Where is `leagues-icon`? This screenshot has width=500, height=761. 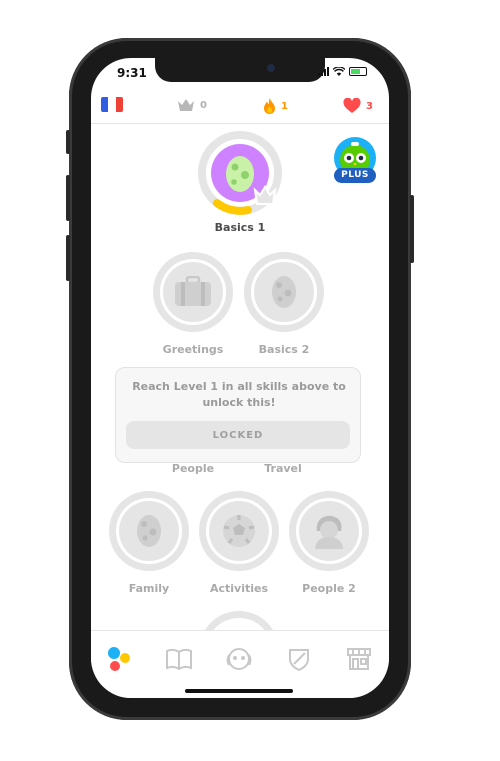
leagues-icon is located at coordinates (299, 660).